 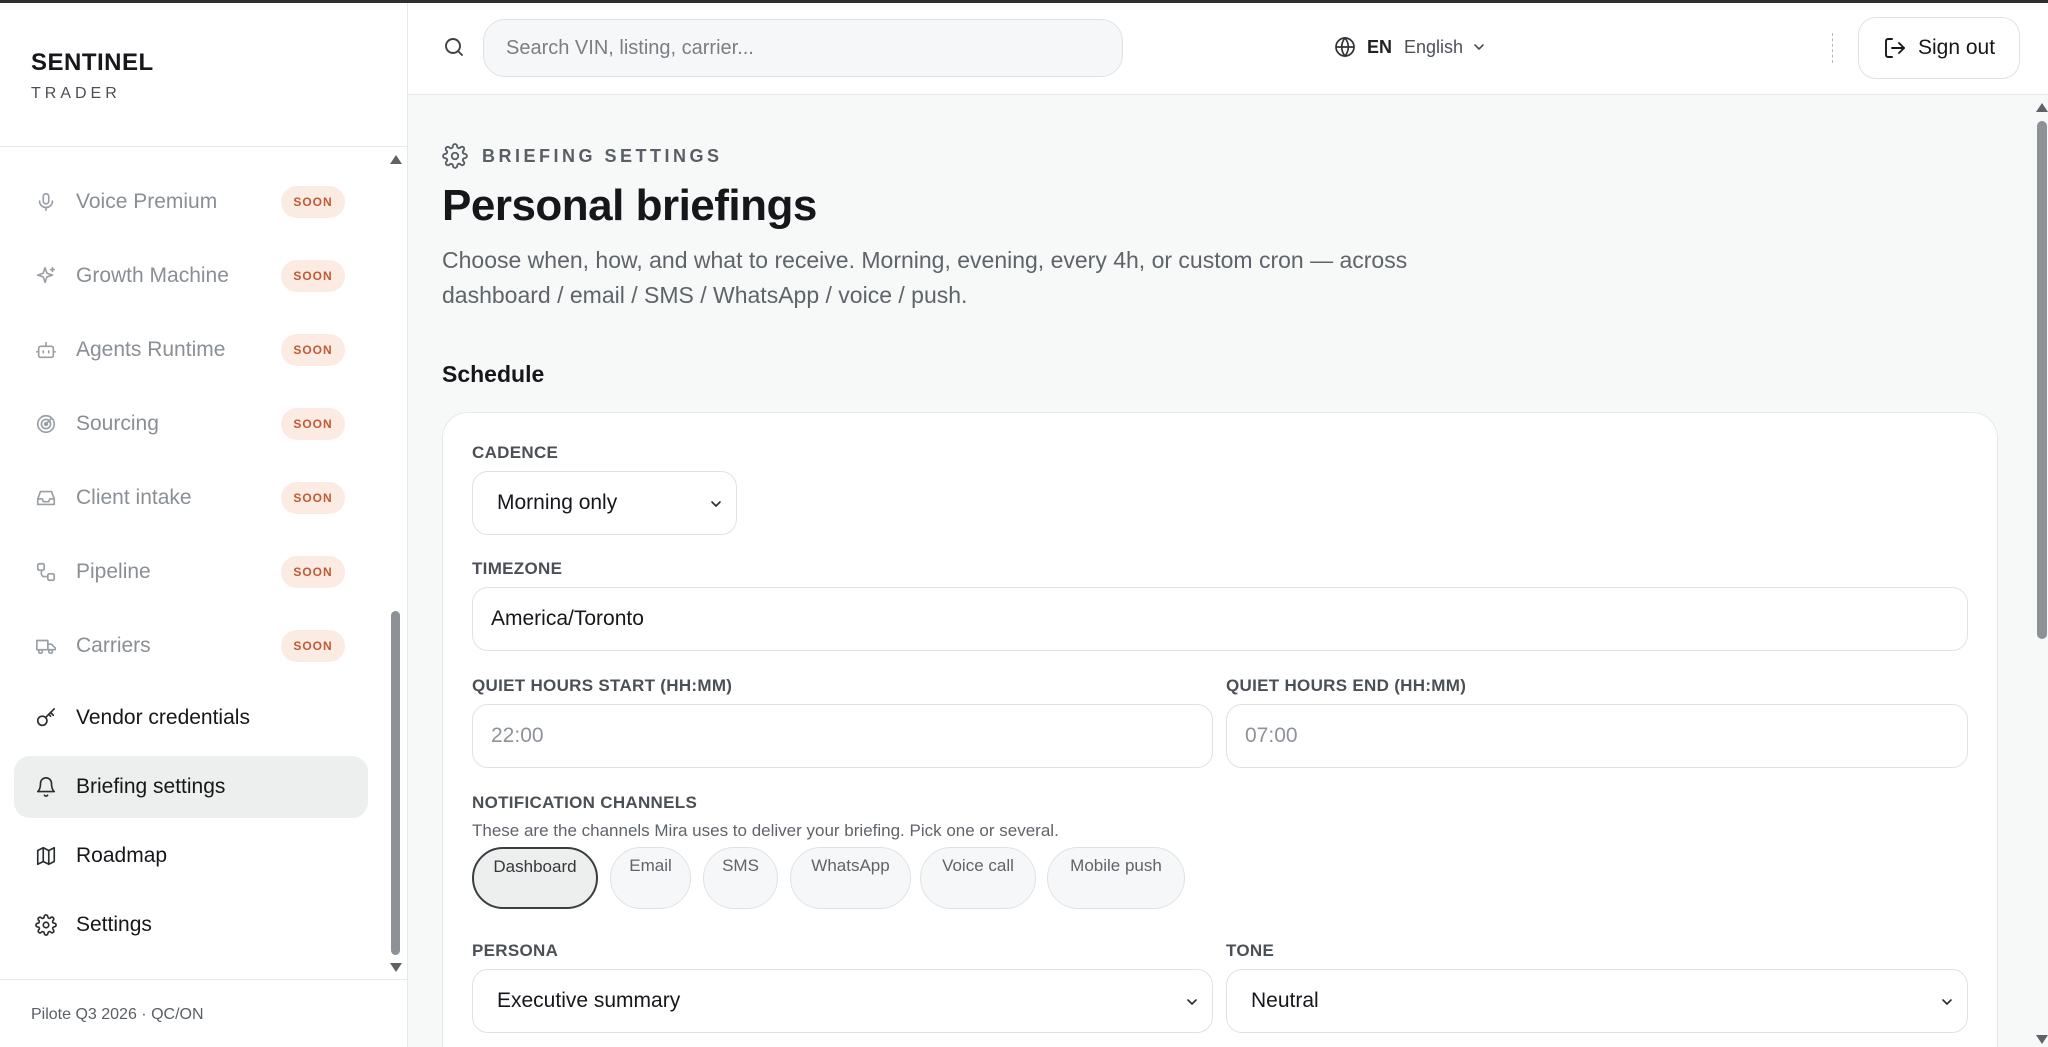 What do you see at coordinates (1285, 1000) in the screenshot?
I see `tone-value: Neutral` at bounding box center [1285, 1000].